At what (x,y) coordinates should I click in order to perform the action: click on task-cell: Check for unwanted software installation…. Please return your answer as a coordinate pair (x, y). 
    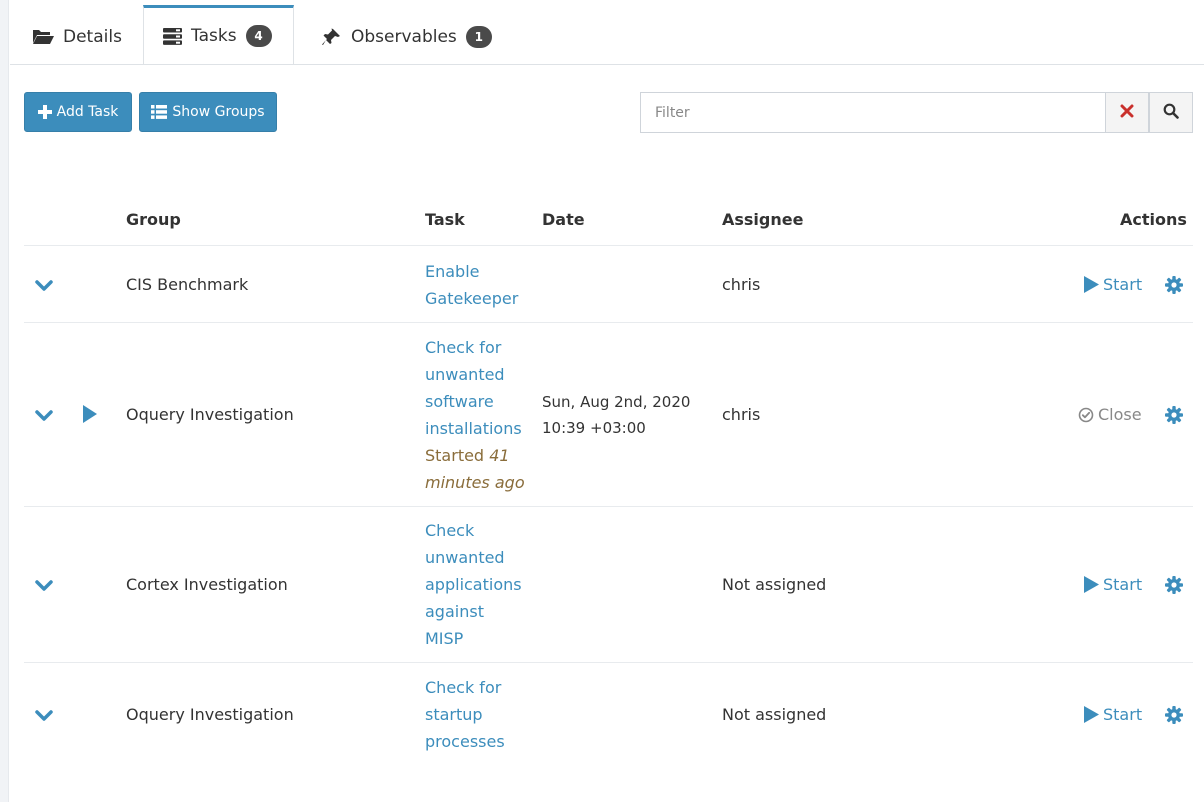
    Looking at the image, I should click on (475, 415).